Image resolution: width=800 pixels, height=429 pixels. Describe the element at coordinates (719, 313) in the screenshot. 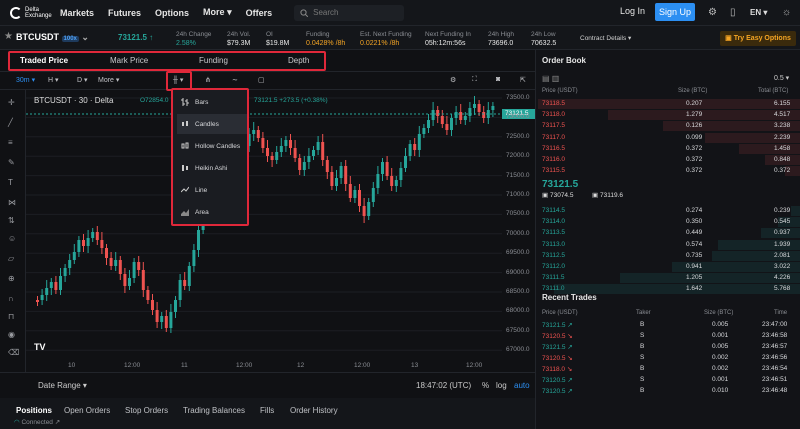

I see `col-trade-size: Size (BTC)` at that location.